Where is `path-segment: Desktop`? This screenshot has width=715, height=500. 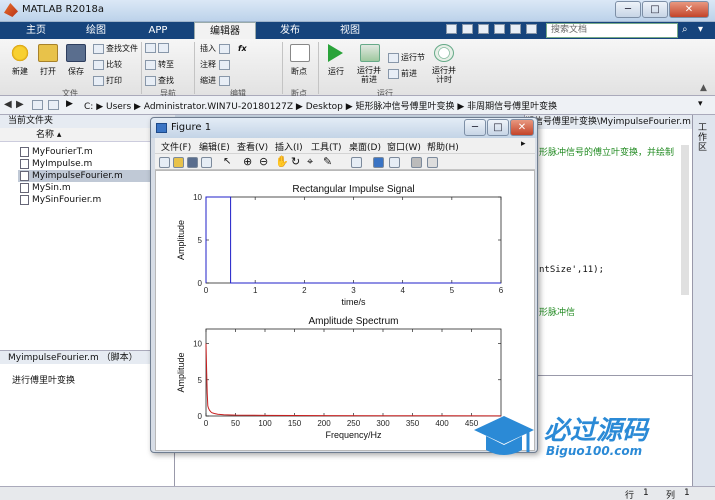 path-segment: Desktop is located at coordinates (324, 107).